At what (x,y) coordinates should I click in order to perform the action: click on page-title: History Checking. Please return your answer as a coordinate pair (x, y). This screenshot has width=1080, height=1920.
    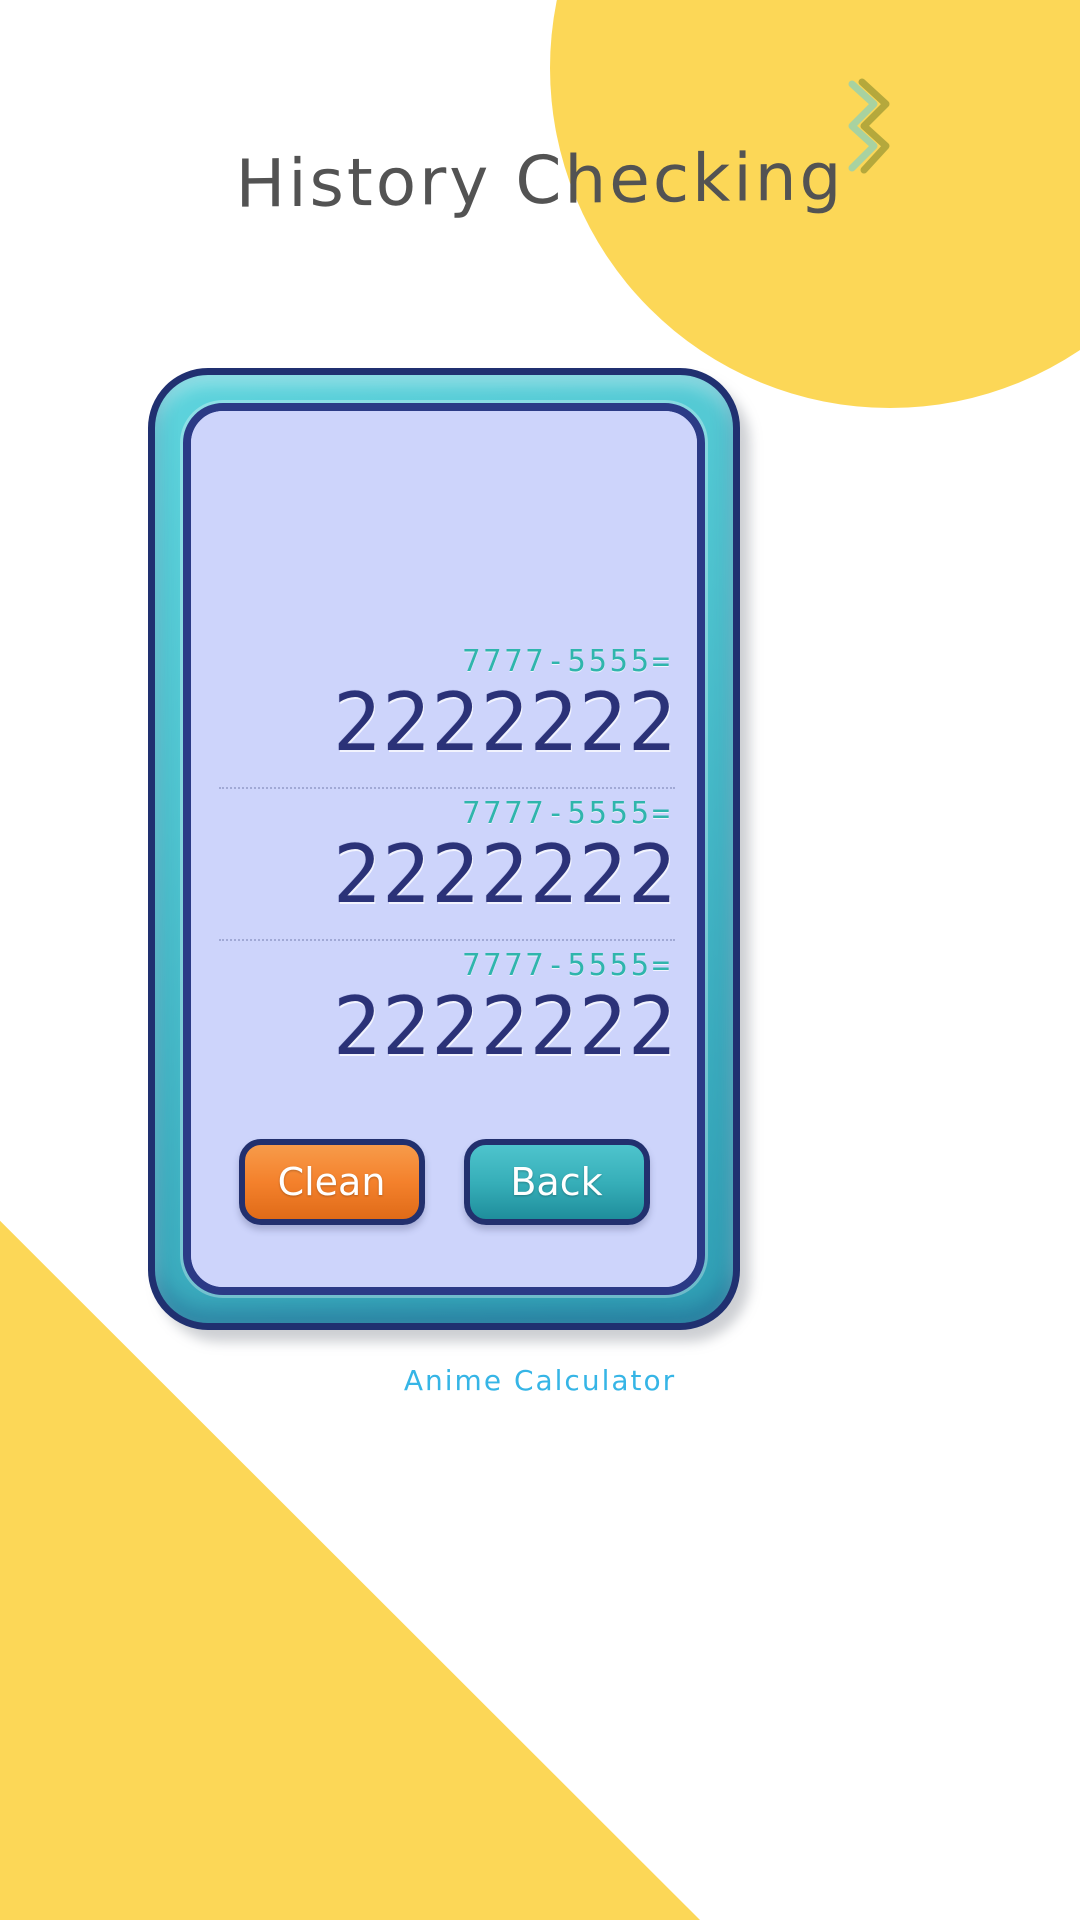
    Looking at the image, I should click on (540, 180).